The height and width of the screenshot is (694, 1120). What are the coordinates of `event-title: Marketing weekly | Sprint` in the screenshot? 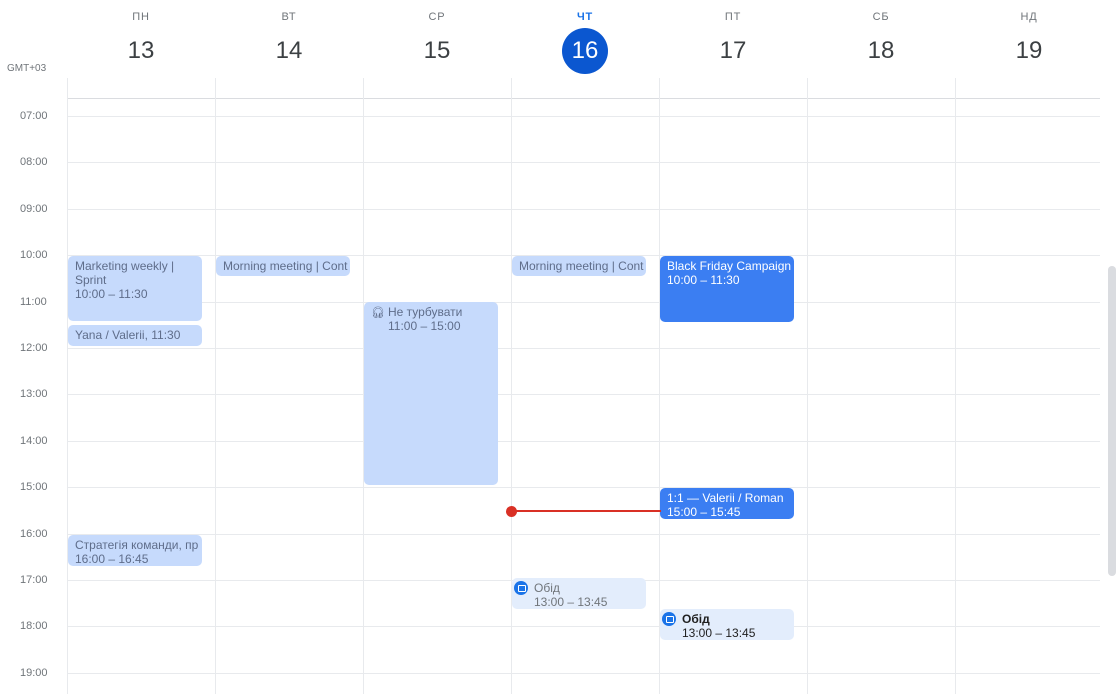 It's located at (125, 273).